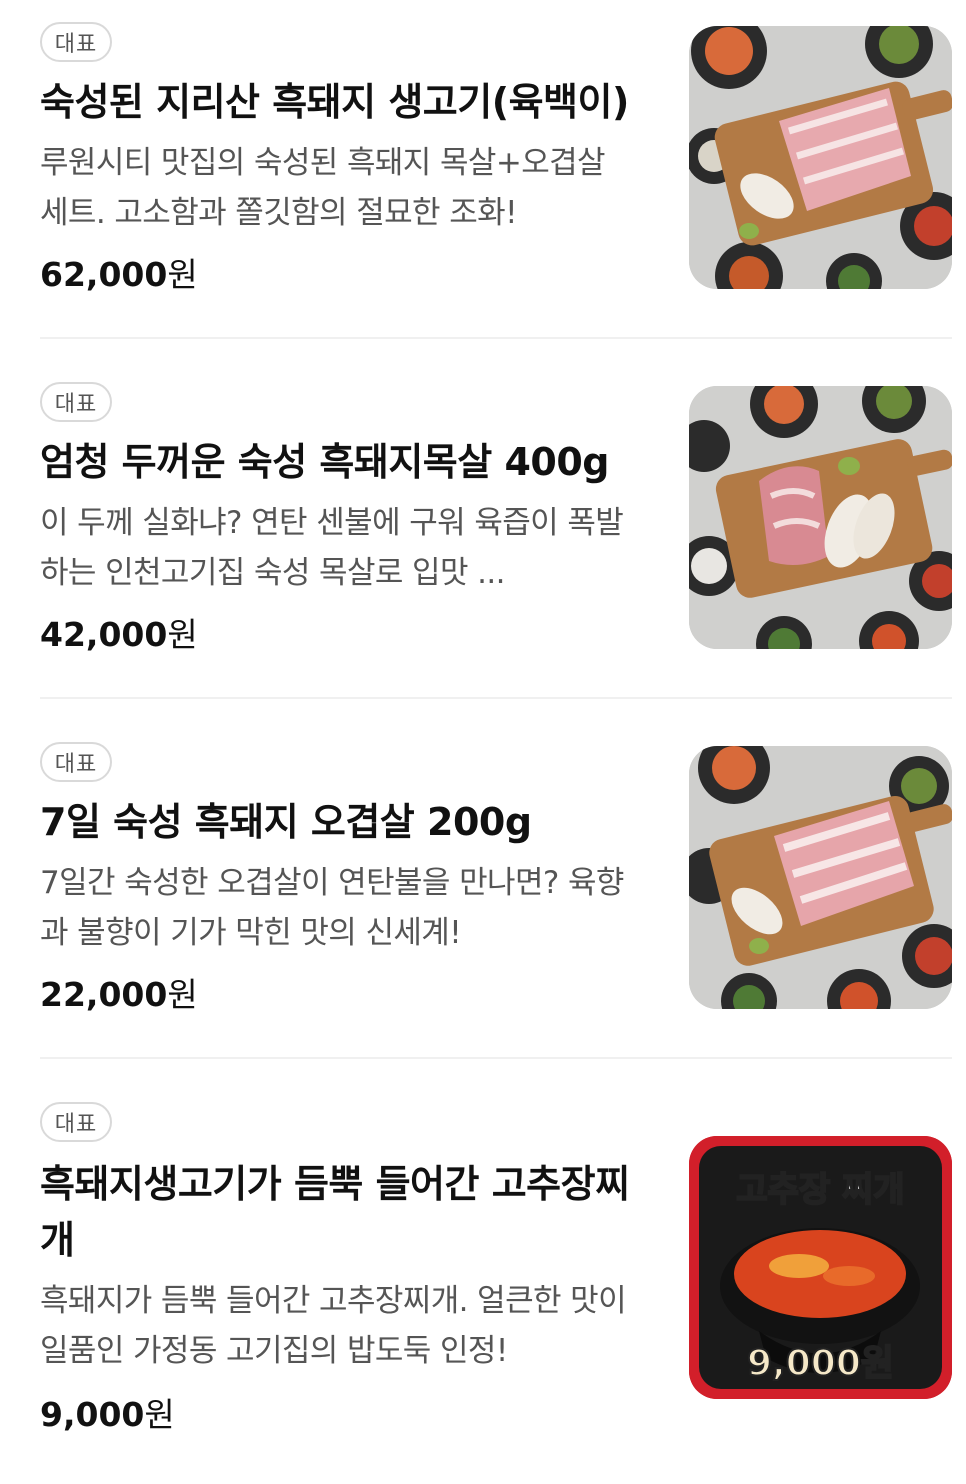 The image size is (966, 1484). Describe the element at coordinates (820, 1267) in the screenshot. I see `menu-image: 고추장 찌개 9,000원` at that location.